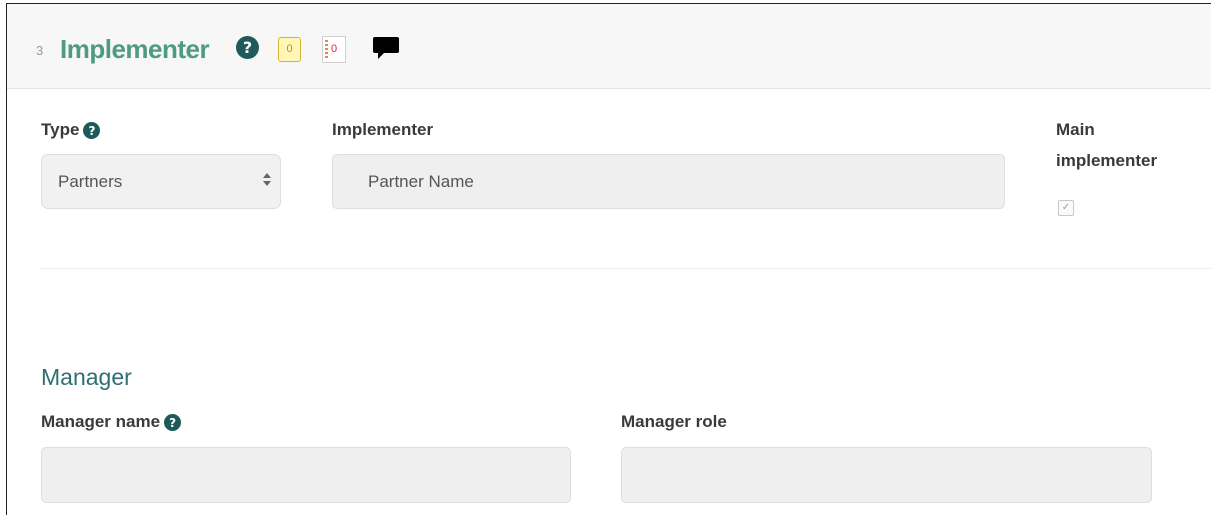  I want to click on main-implementer-checkbox: ✓, so click(1066, 208).